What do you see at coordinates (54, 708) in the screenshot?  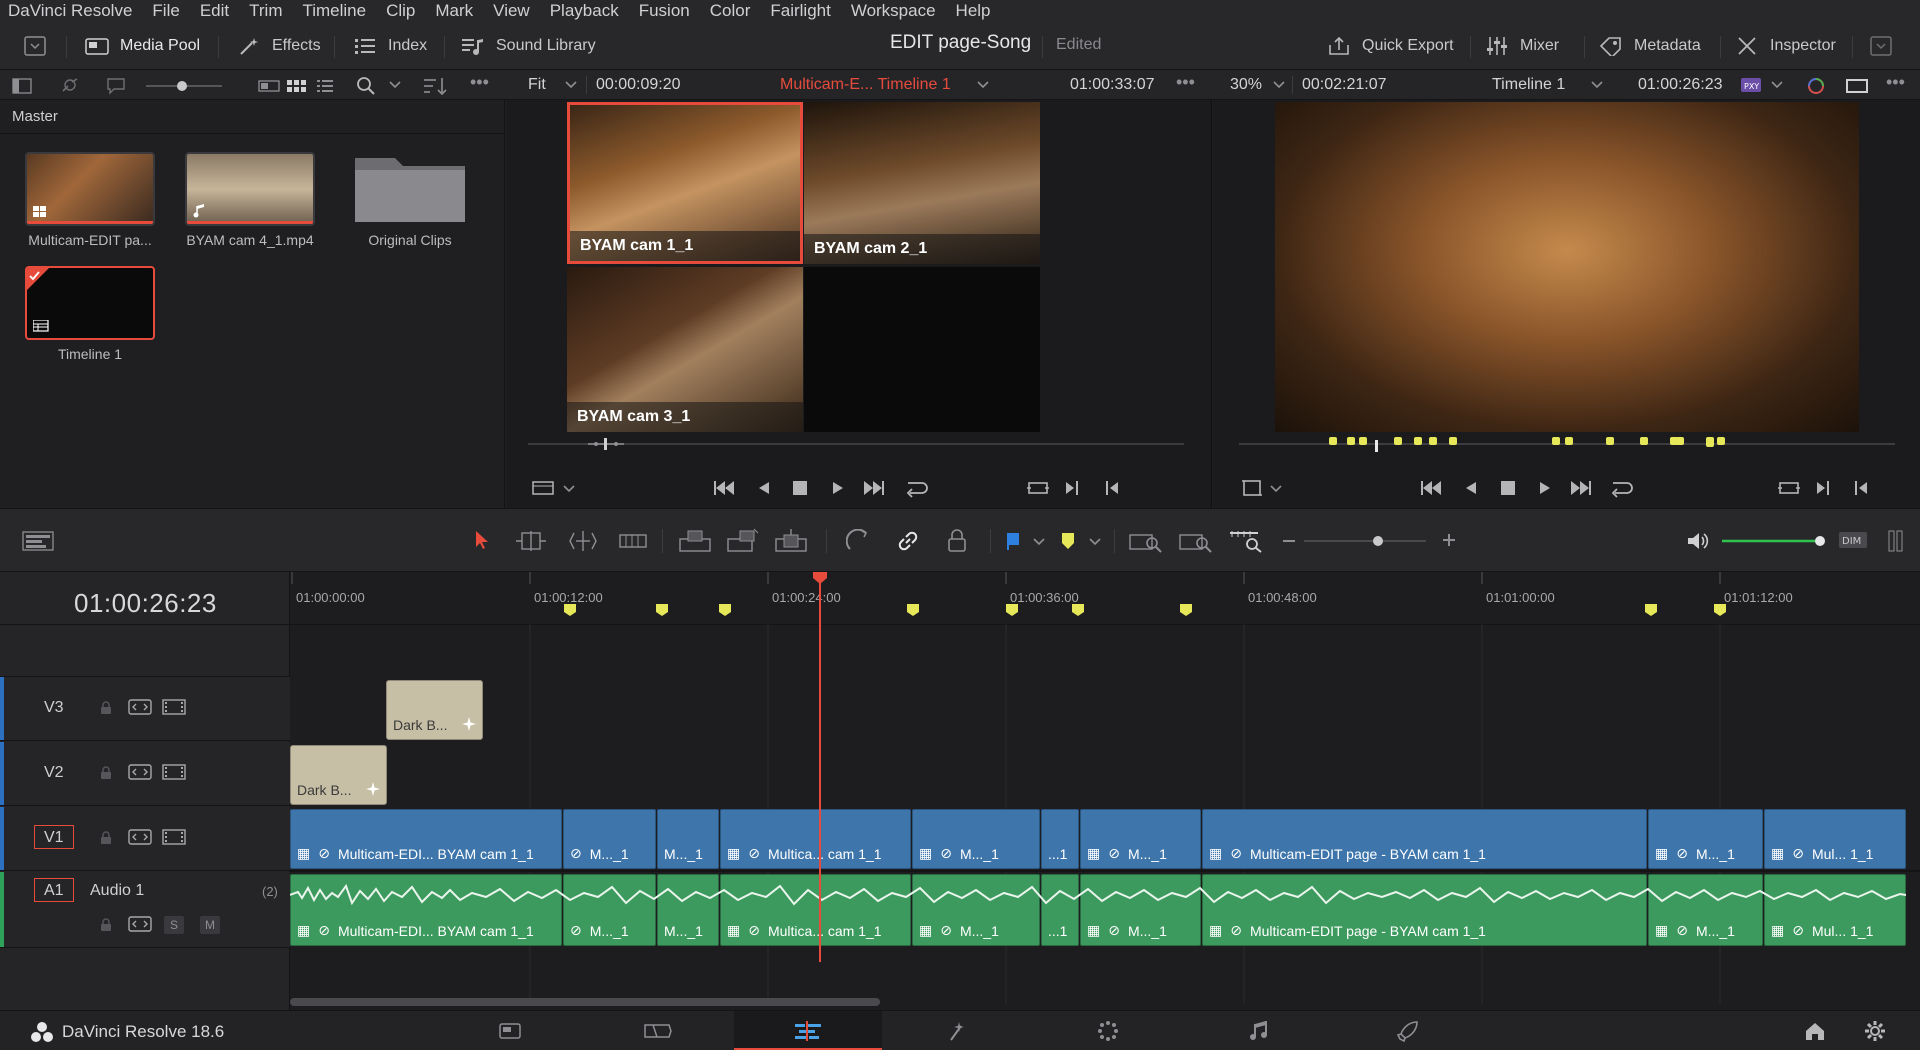 I see `track-label-v3: V3` at bounding box center [54, 708].